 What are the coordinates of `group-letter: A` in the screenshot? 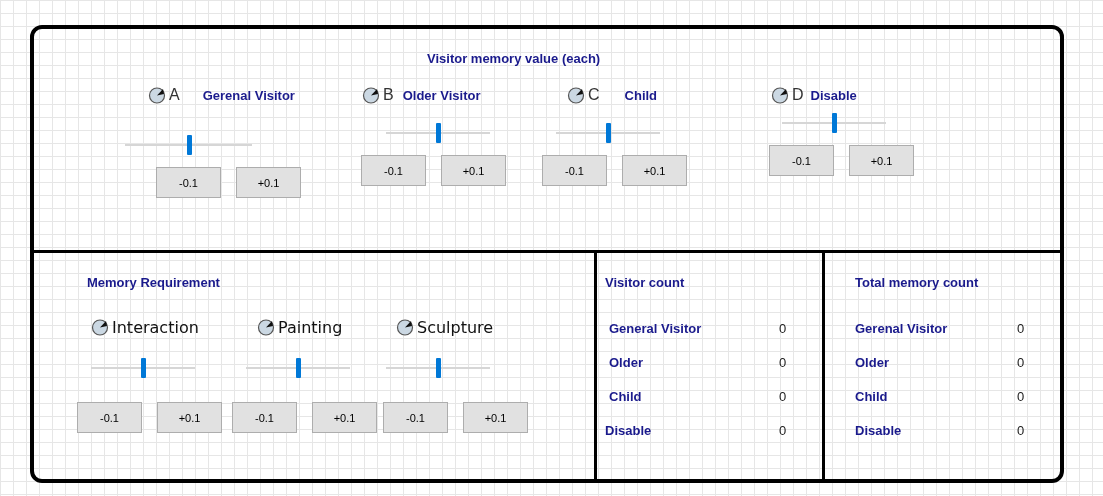 It's located at (174, 95).